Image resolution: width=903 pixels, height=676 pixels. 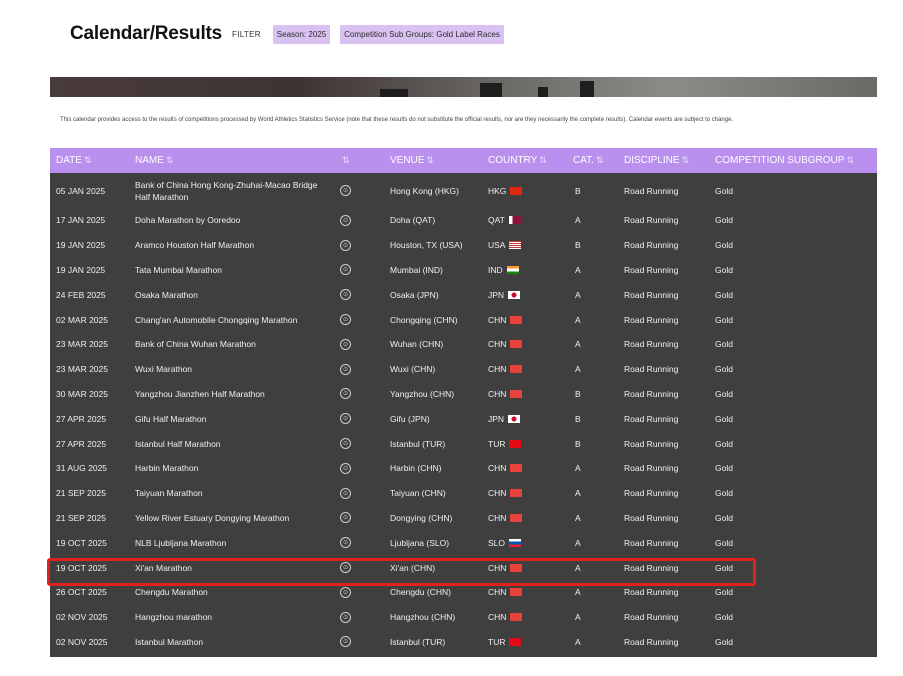 What do you see at coordinates (230, 418) in the screenshot?
I see `name-cell: Gifu Half Marathon` at bounding box center [230, 418].